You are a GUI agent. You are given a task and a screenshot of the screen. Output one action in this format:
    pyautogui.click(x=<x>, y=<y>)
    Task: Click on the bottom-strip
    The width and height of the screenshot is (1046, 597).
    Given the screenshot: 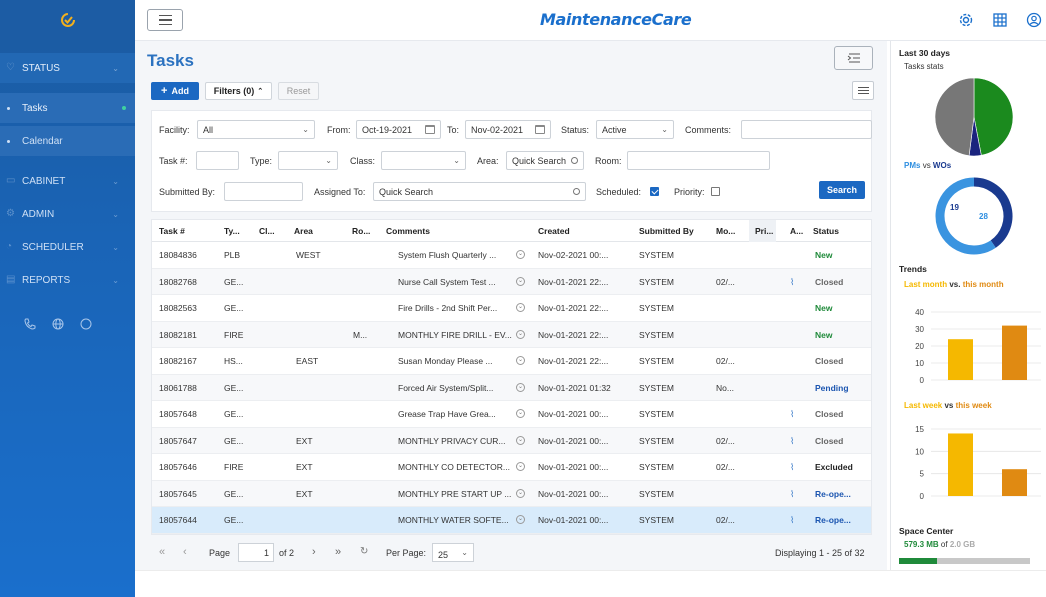 What is the action you would take?
    pyautogui.click(x=590, y=583)
    